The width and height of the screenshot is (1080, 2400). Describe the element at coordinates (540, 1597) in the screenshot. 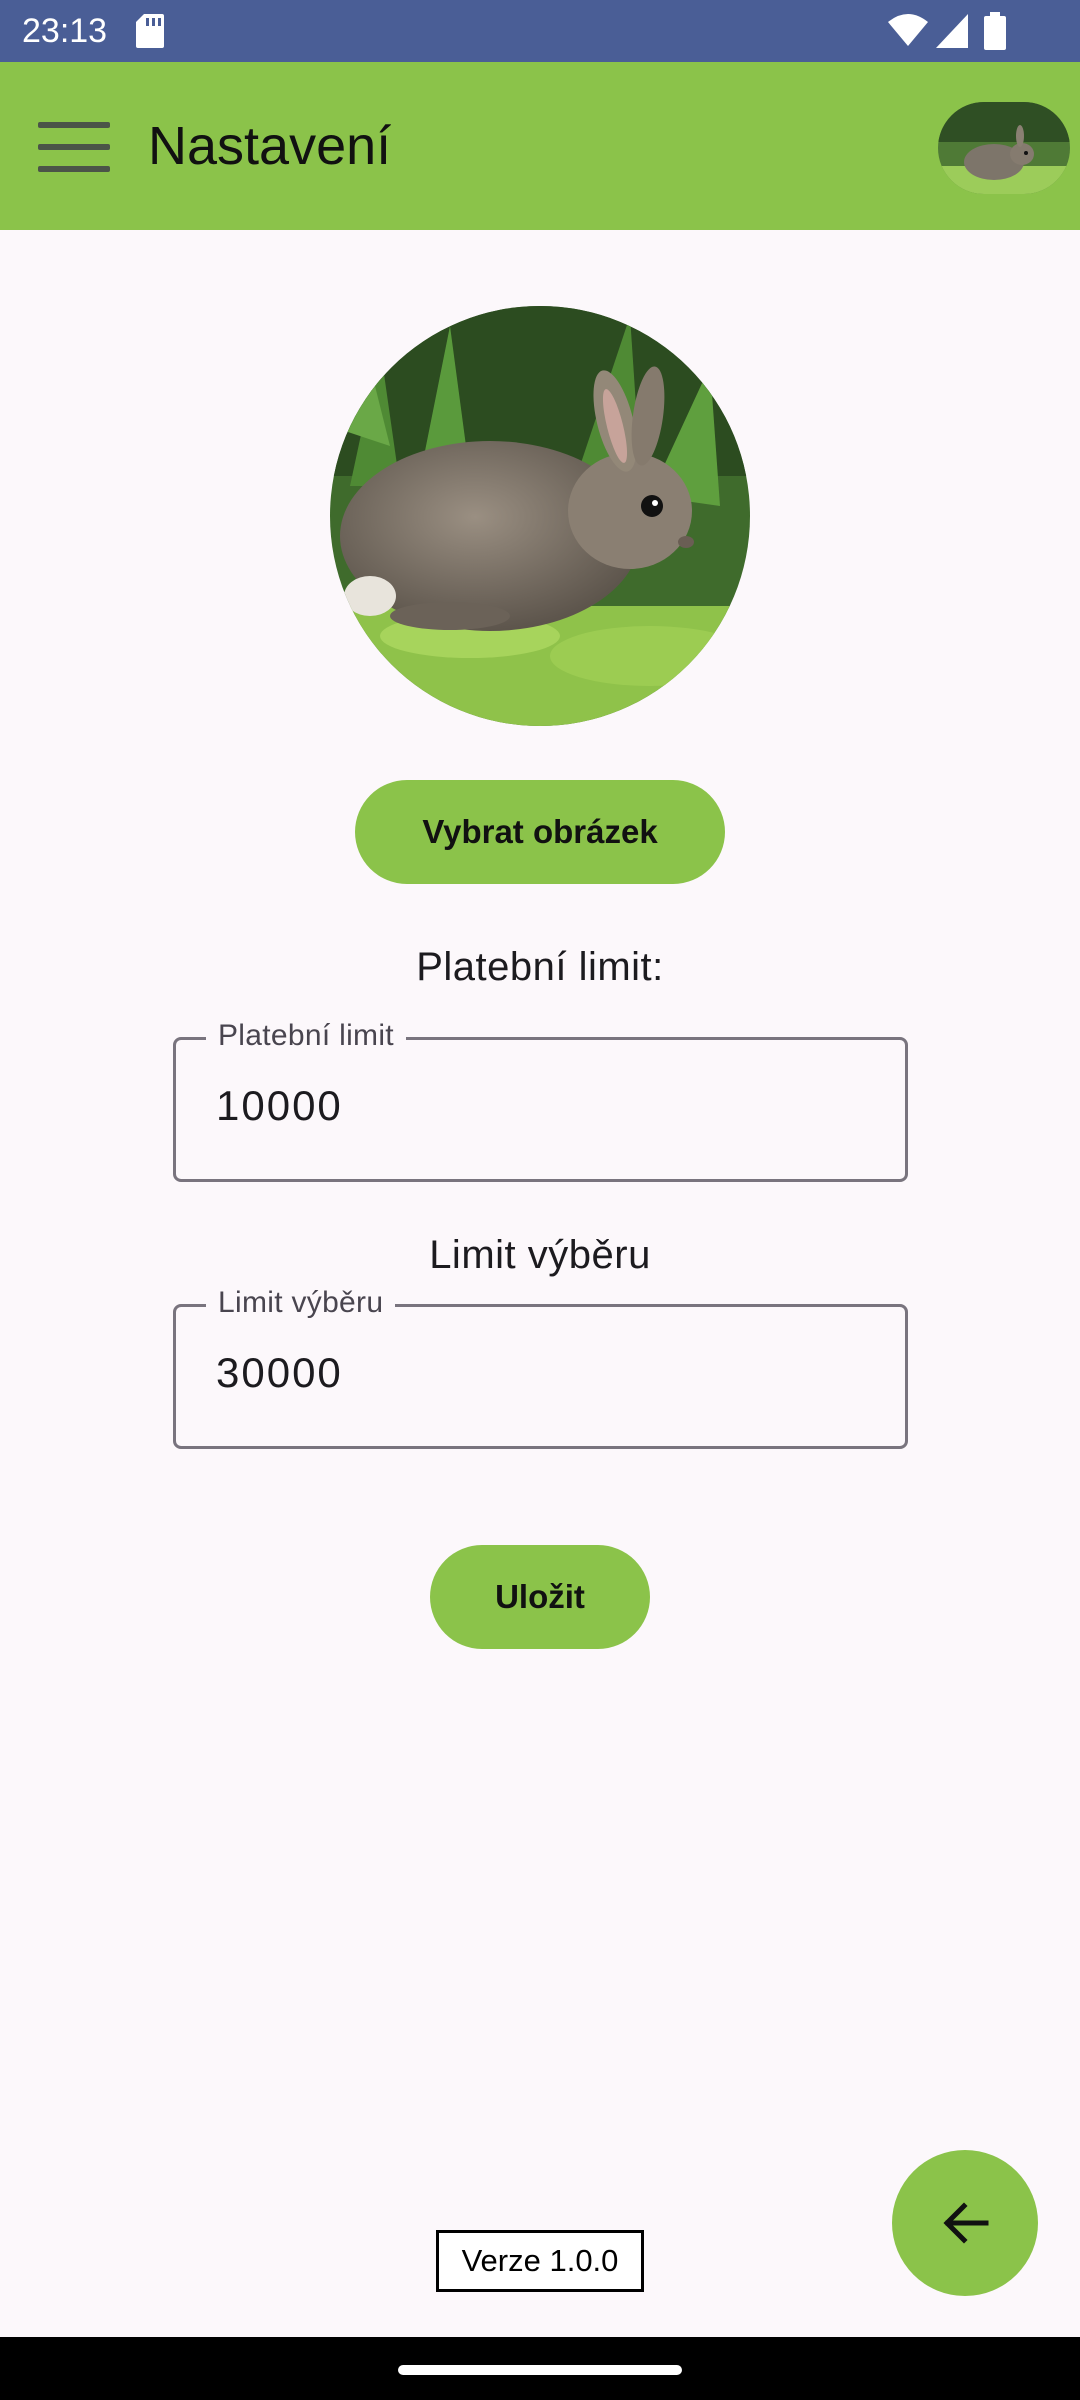

I see `save-button: Uložit` at that location.